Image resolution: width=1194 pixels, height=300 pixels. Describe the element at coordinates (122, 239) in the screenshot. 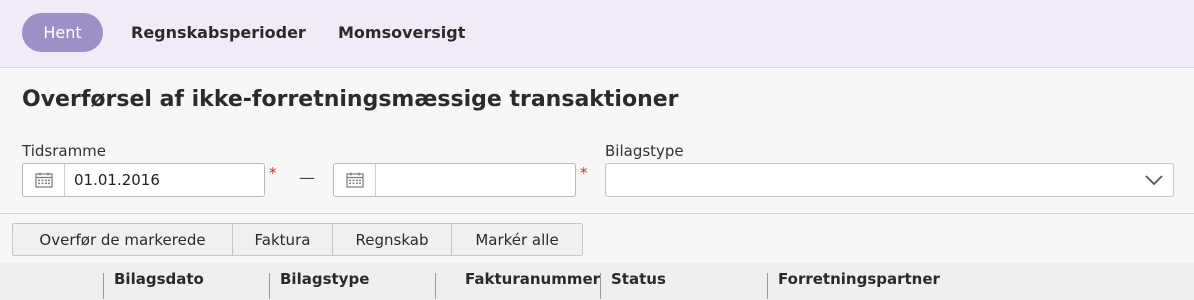

I see `overfoer-markerede-button: Overfør de markerede` at that location.